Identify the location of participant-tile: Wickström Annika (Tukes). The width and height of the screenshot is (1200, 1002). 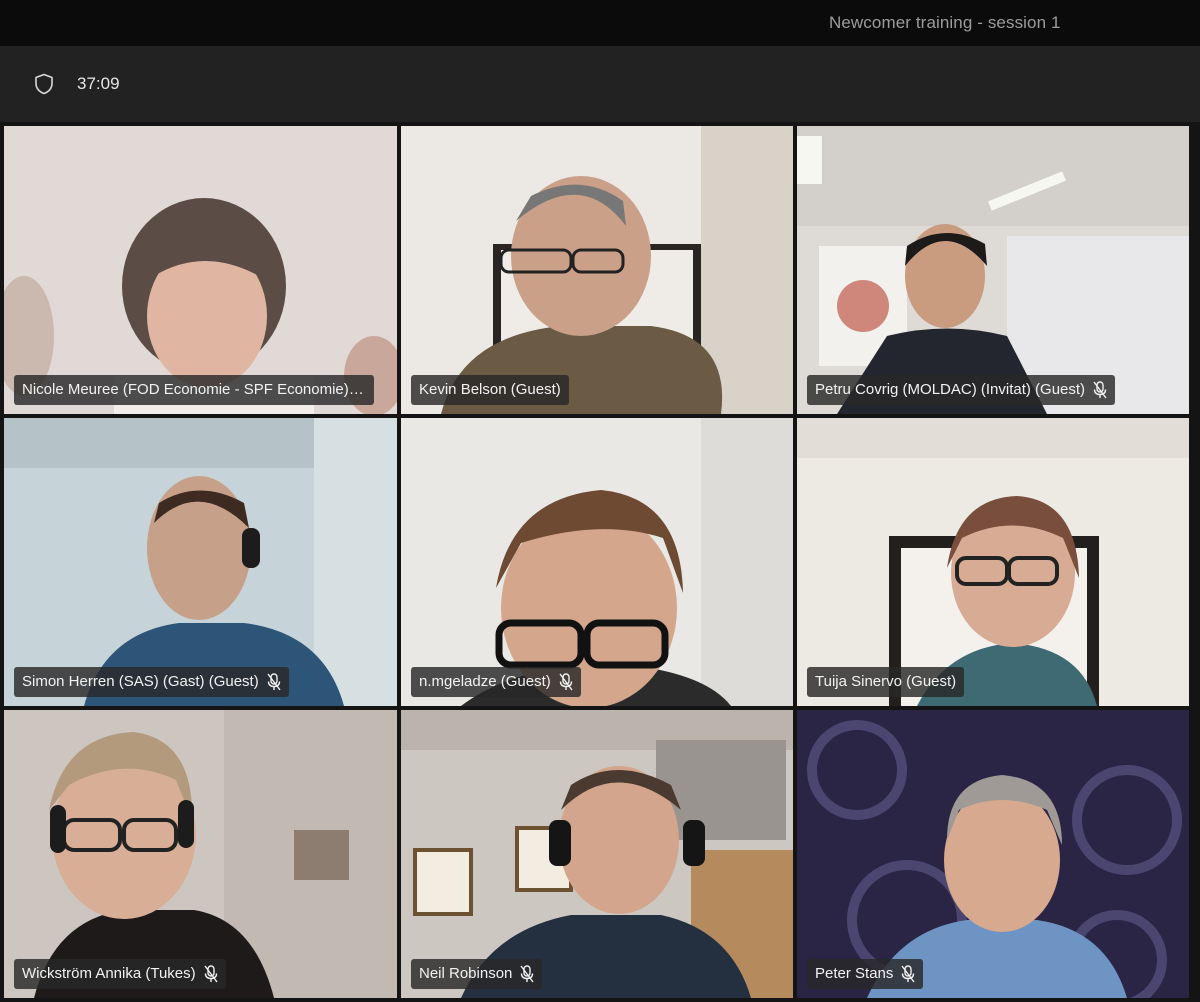
(200, 854).